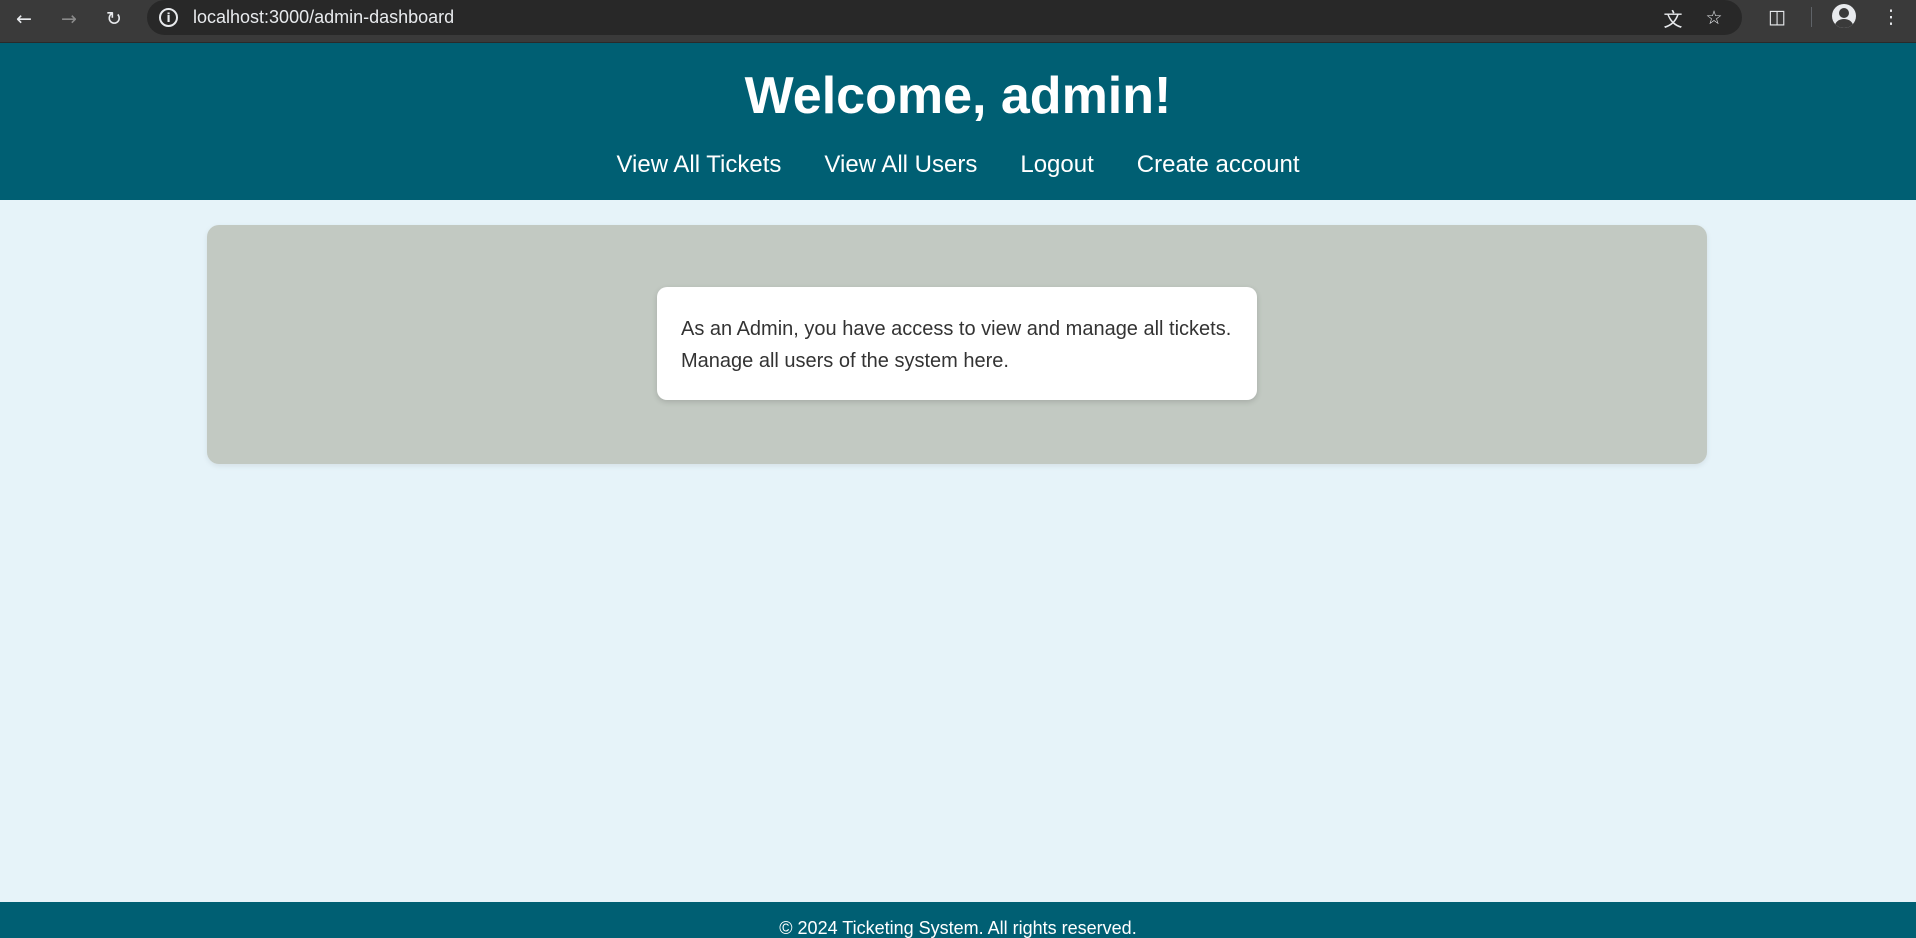 Image resolution: width=1916 pixels, height=938 pixels. What do you see at coordinates (893, 17) in the screenshot?
I see `url-input` at bounding box center [893, 17].